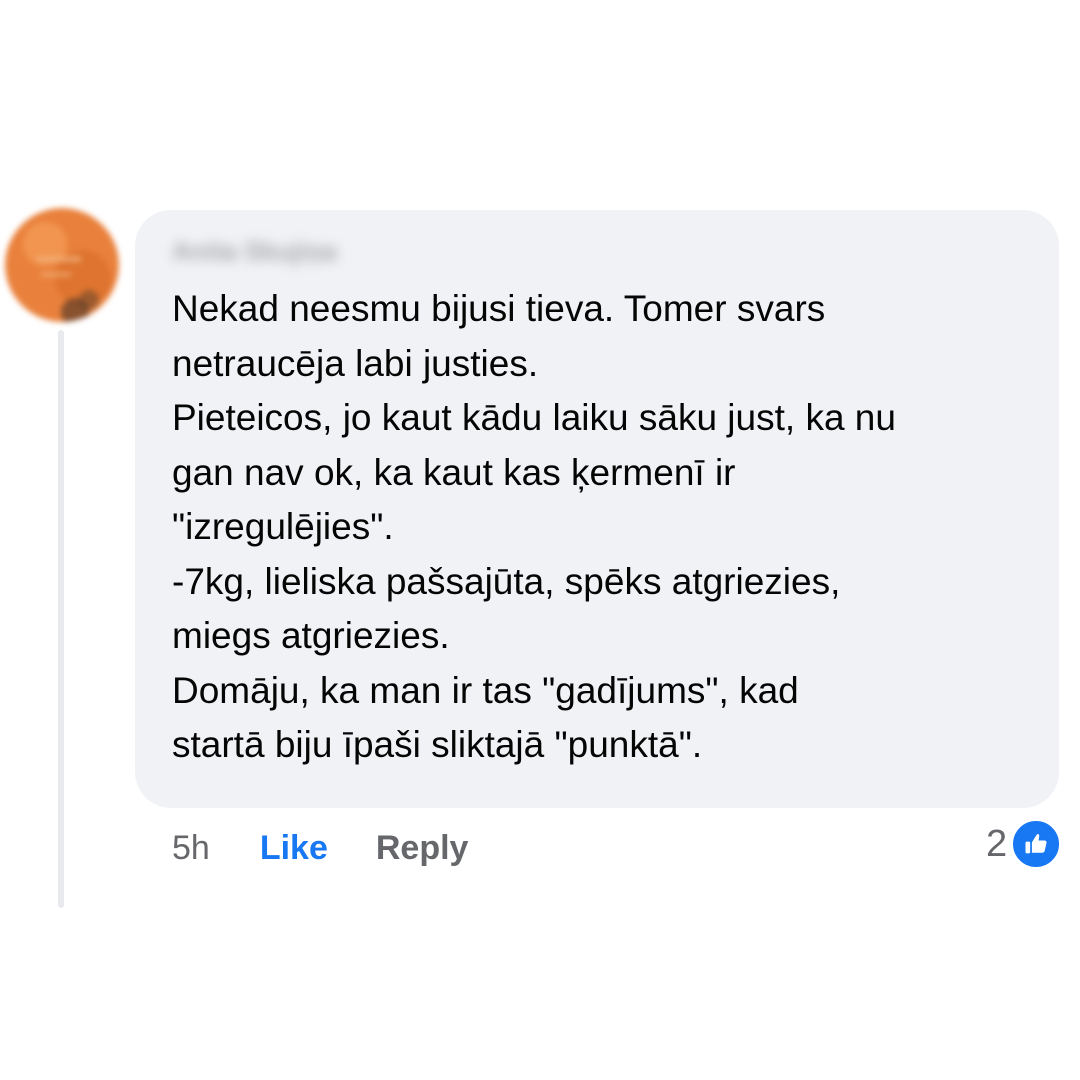 This screenshot has height=1080, width=1080. I want to click on comment-text-line: Domāju, ka man ir tas "gadījums", kad, so click(485, 690).